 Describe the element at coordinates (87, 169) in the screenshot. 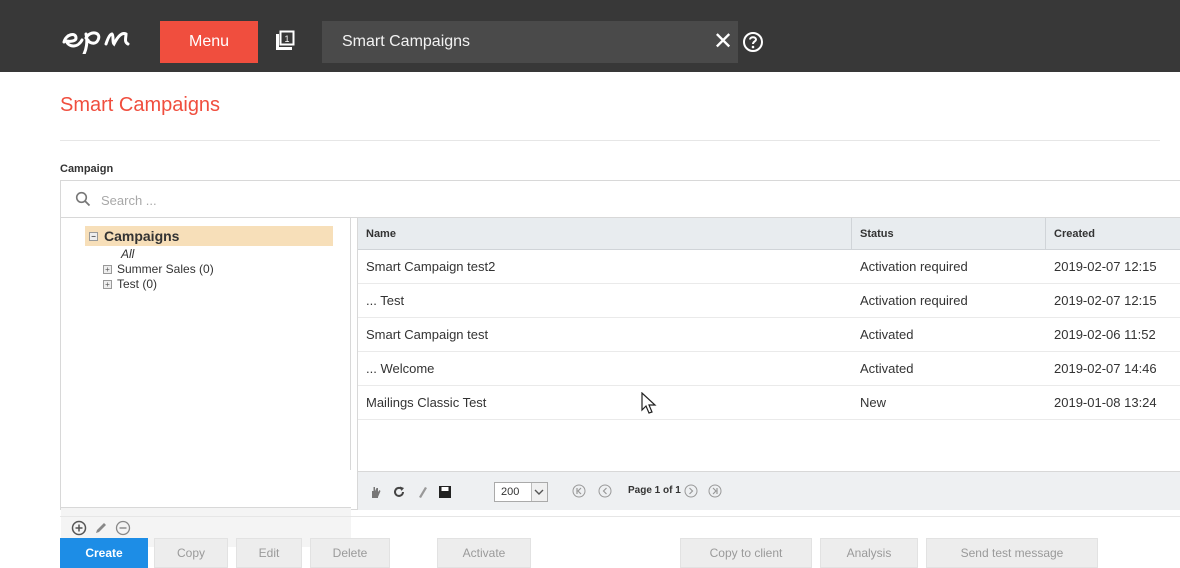

I see `campaign-section-label: Campaign` at that location.